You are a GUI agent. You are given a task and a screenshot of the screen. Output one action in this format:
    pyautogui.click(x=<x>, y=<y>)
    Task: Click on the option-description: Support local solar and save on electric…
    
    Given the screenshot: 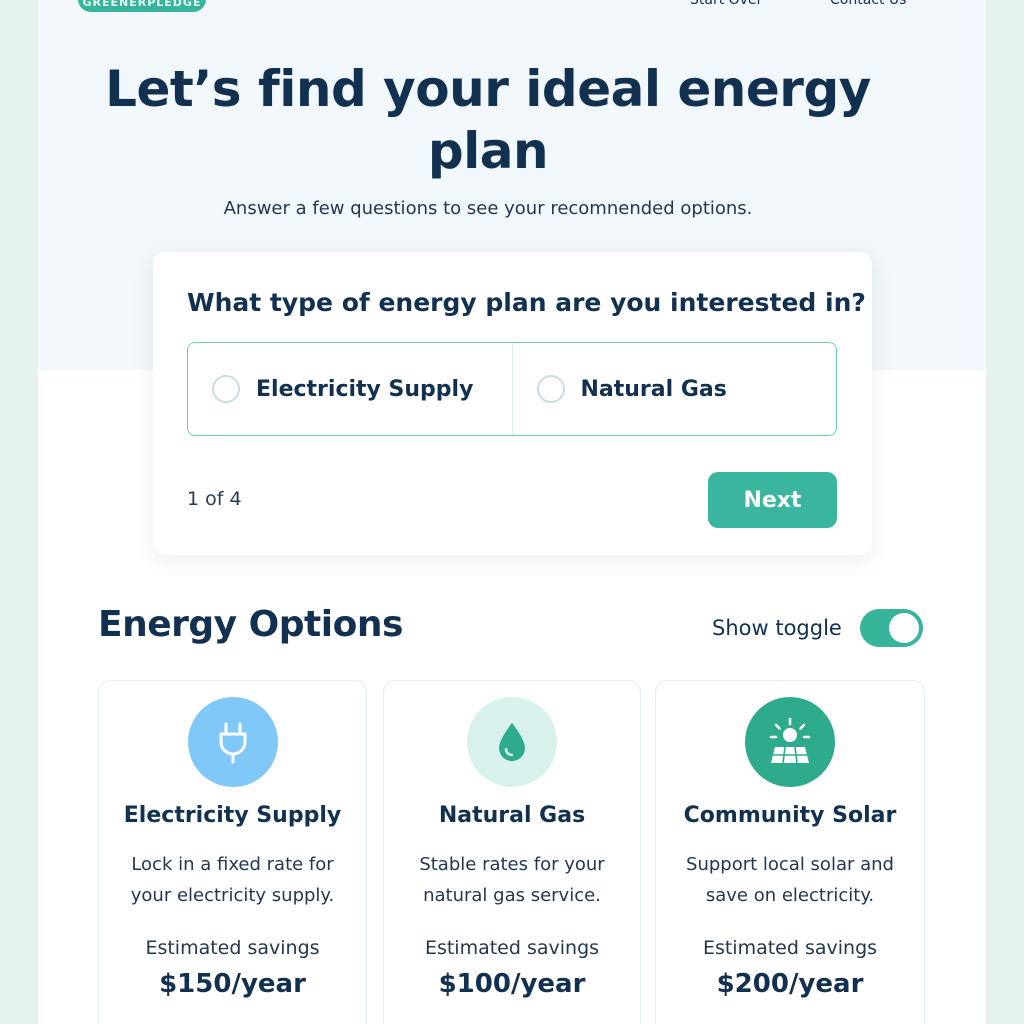 What is the action you would take?
    pyautogui.click(x=790, y=880)
    